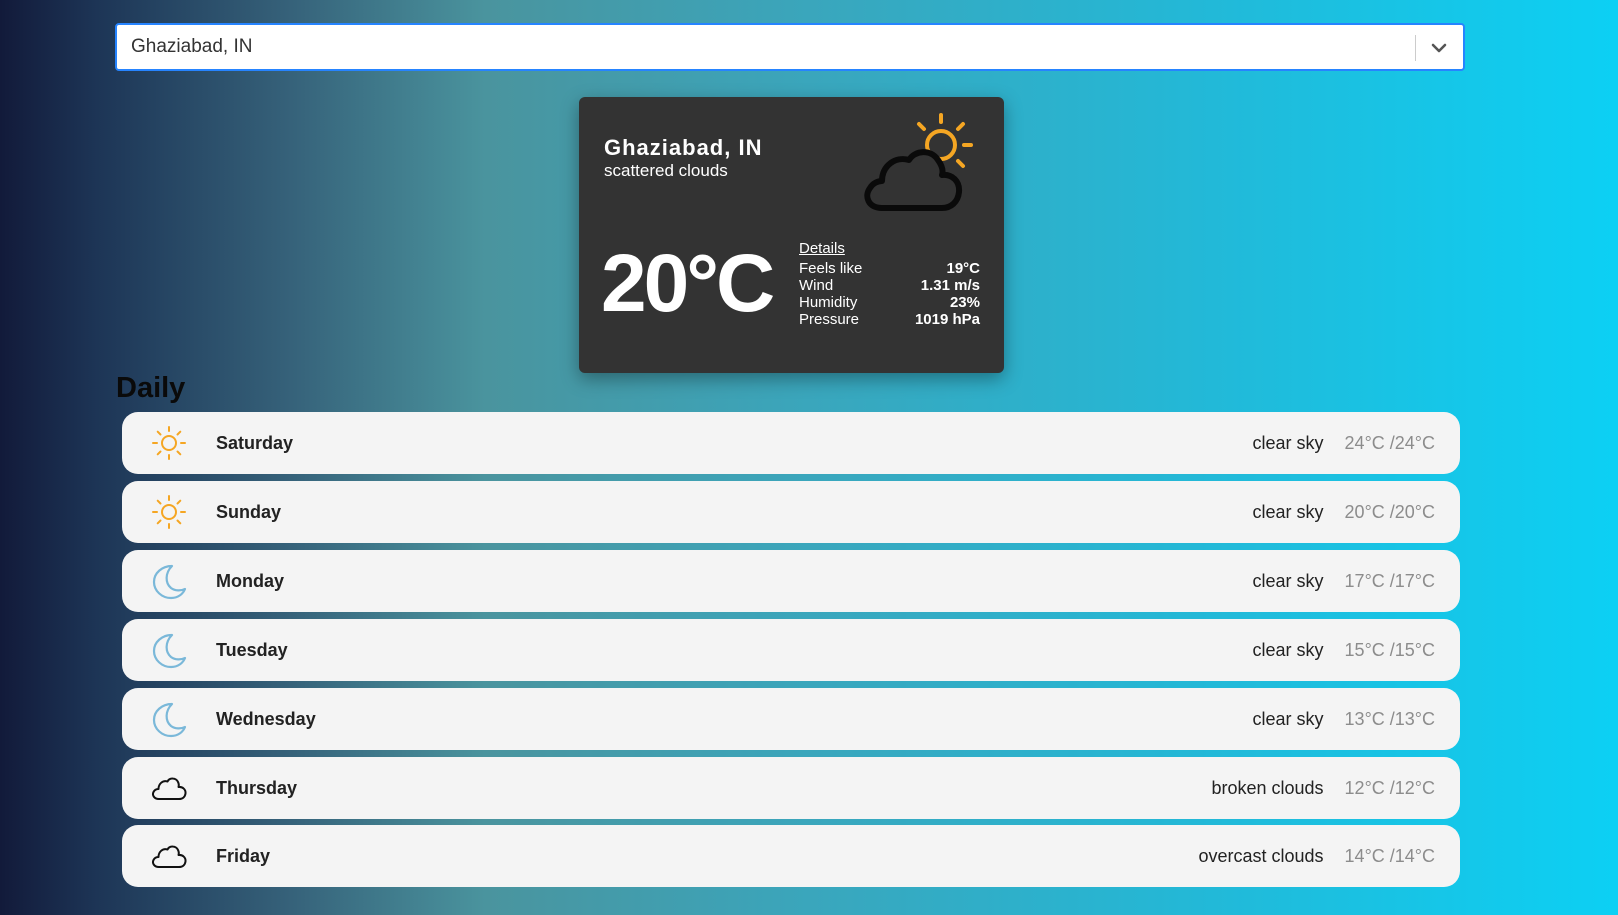 The height and width of the screenshot is (915, 1618). Describe the element at coordinates (1389, 856) in the screenshot. I see `day-temperature: 14°C /14°C` at that location.